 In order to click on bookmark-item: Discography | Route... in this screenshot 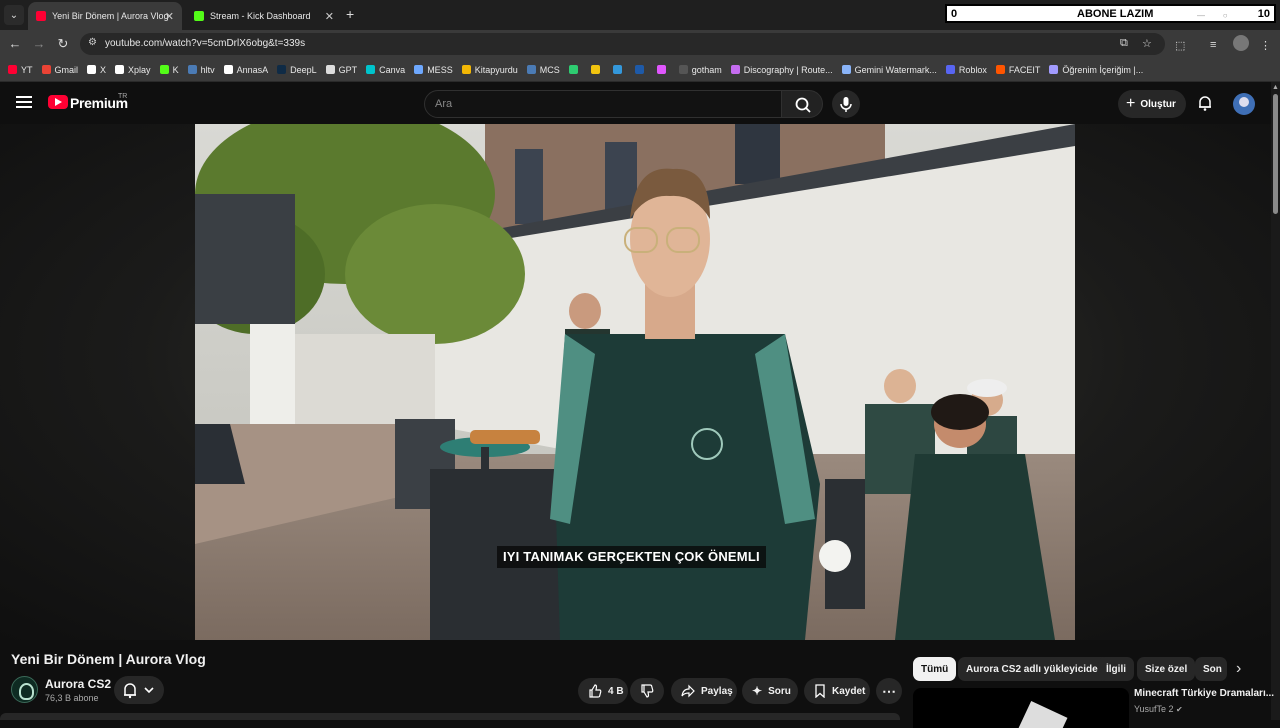, I will do `click(781, 70)`.